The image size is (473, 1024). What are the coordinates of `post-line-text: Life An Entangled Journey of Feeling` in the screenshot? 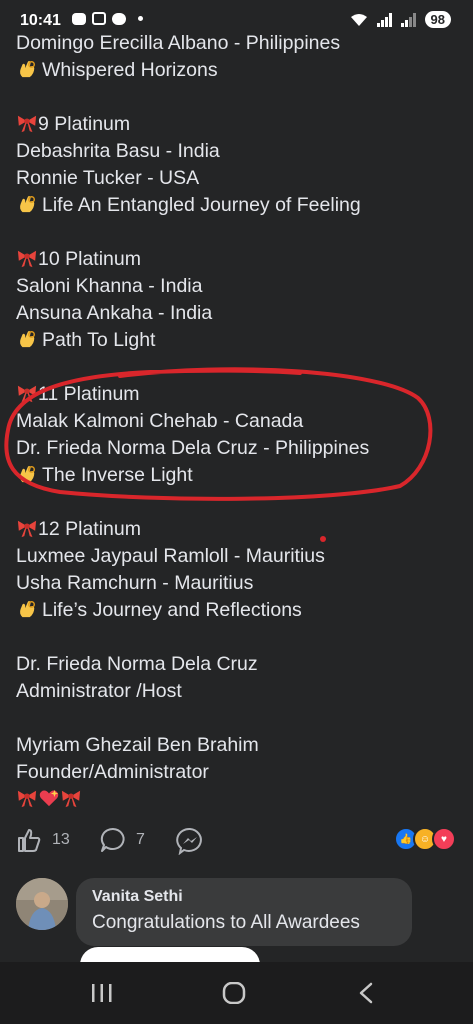 It's located at (201, 205).